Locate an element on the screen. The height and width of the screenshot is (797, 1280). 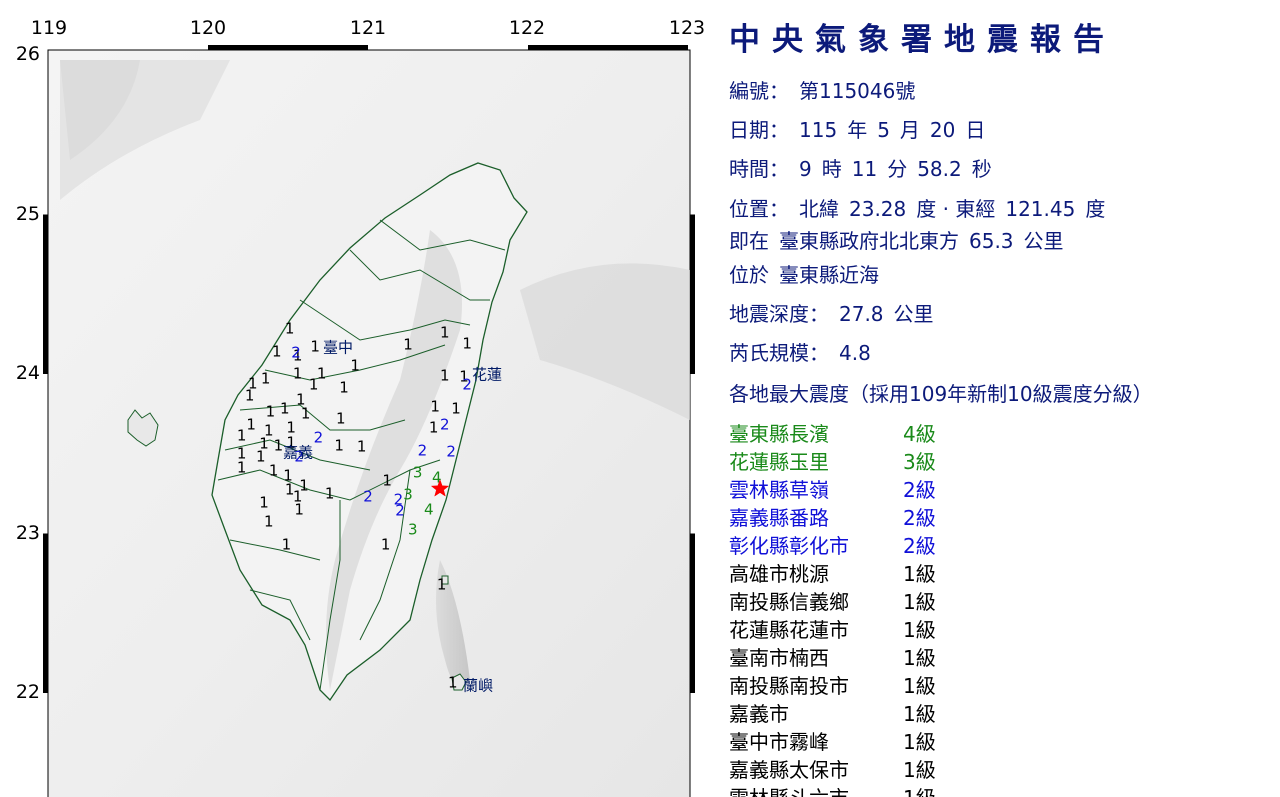
number-value: 第115046號 is located at coordinates (857, 91).